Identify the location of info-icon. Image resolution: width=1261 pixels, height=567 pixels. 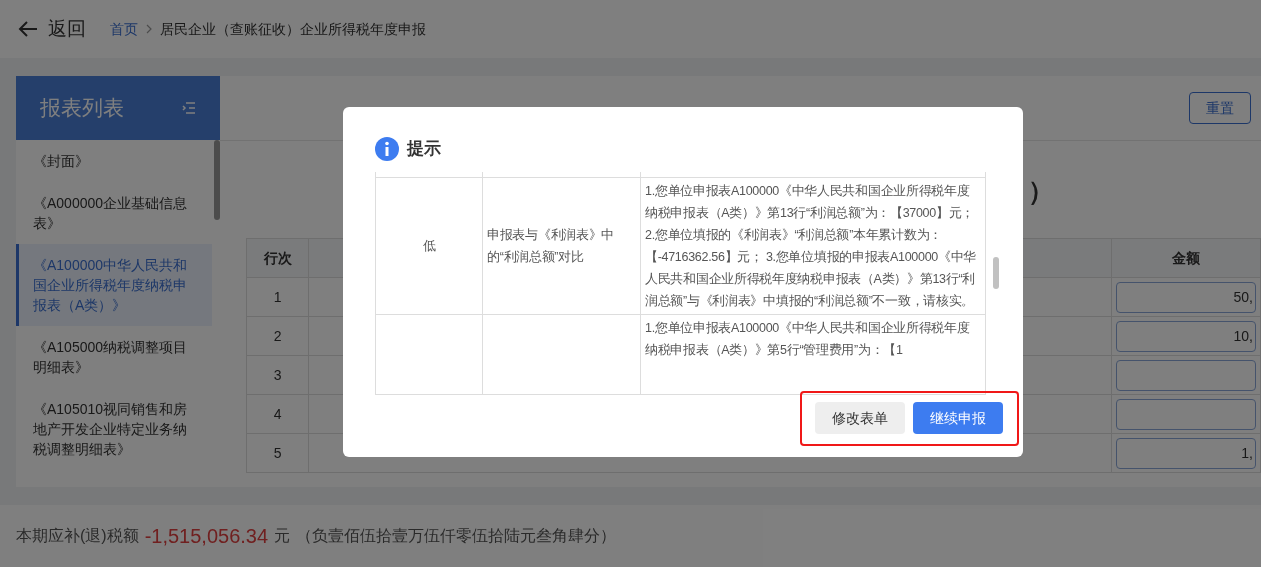
(387, 148).